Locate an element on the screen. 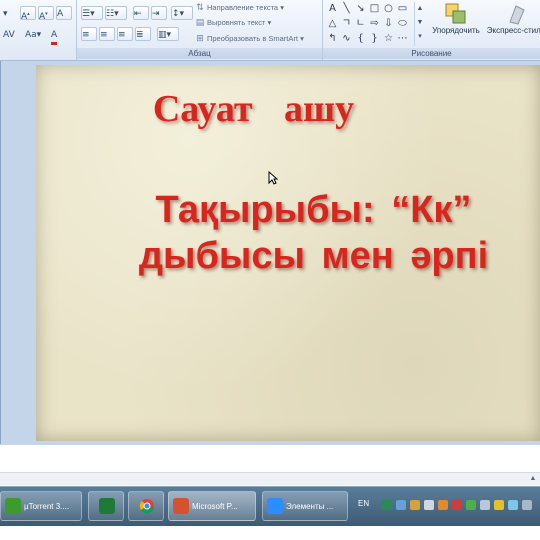 The image size is (540, 540). taskbar-camtasia is located at coordinates (106, 506).